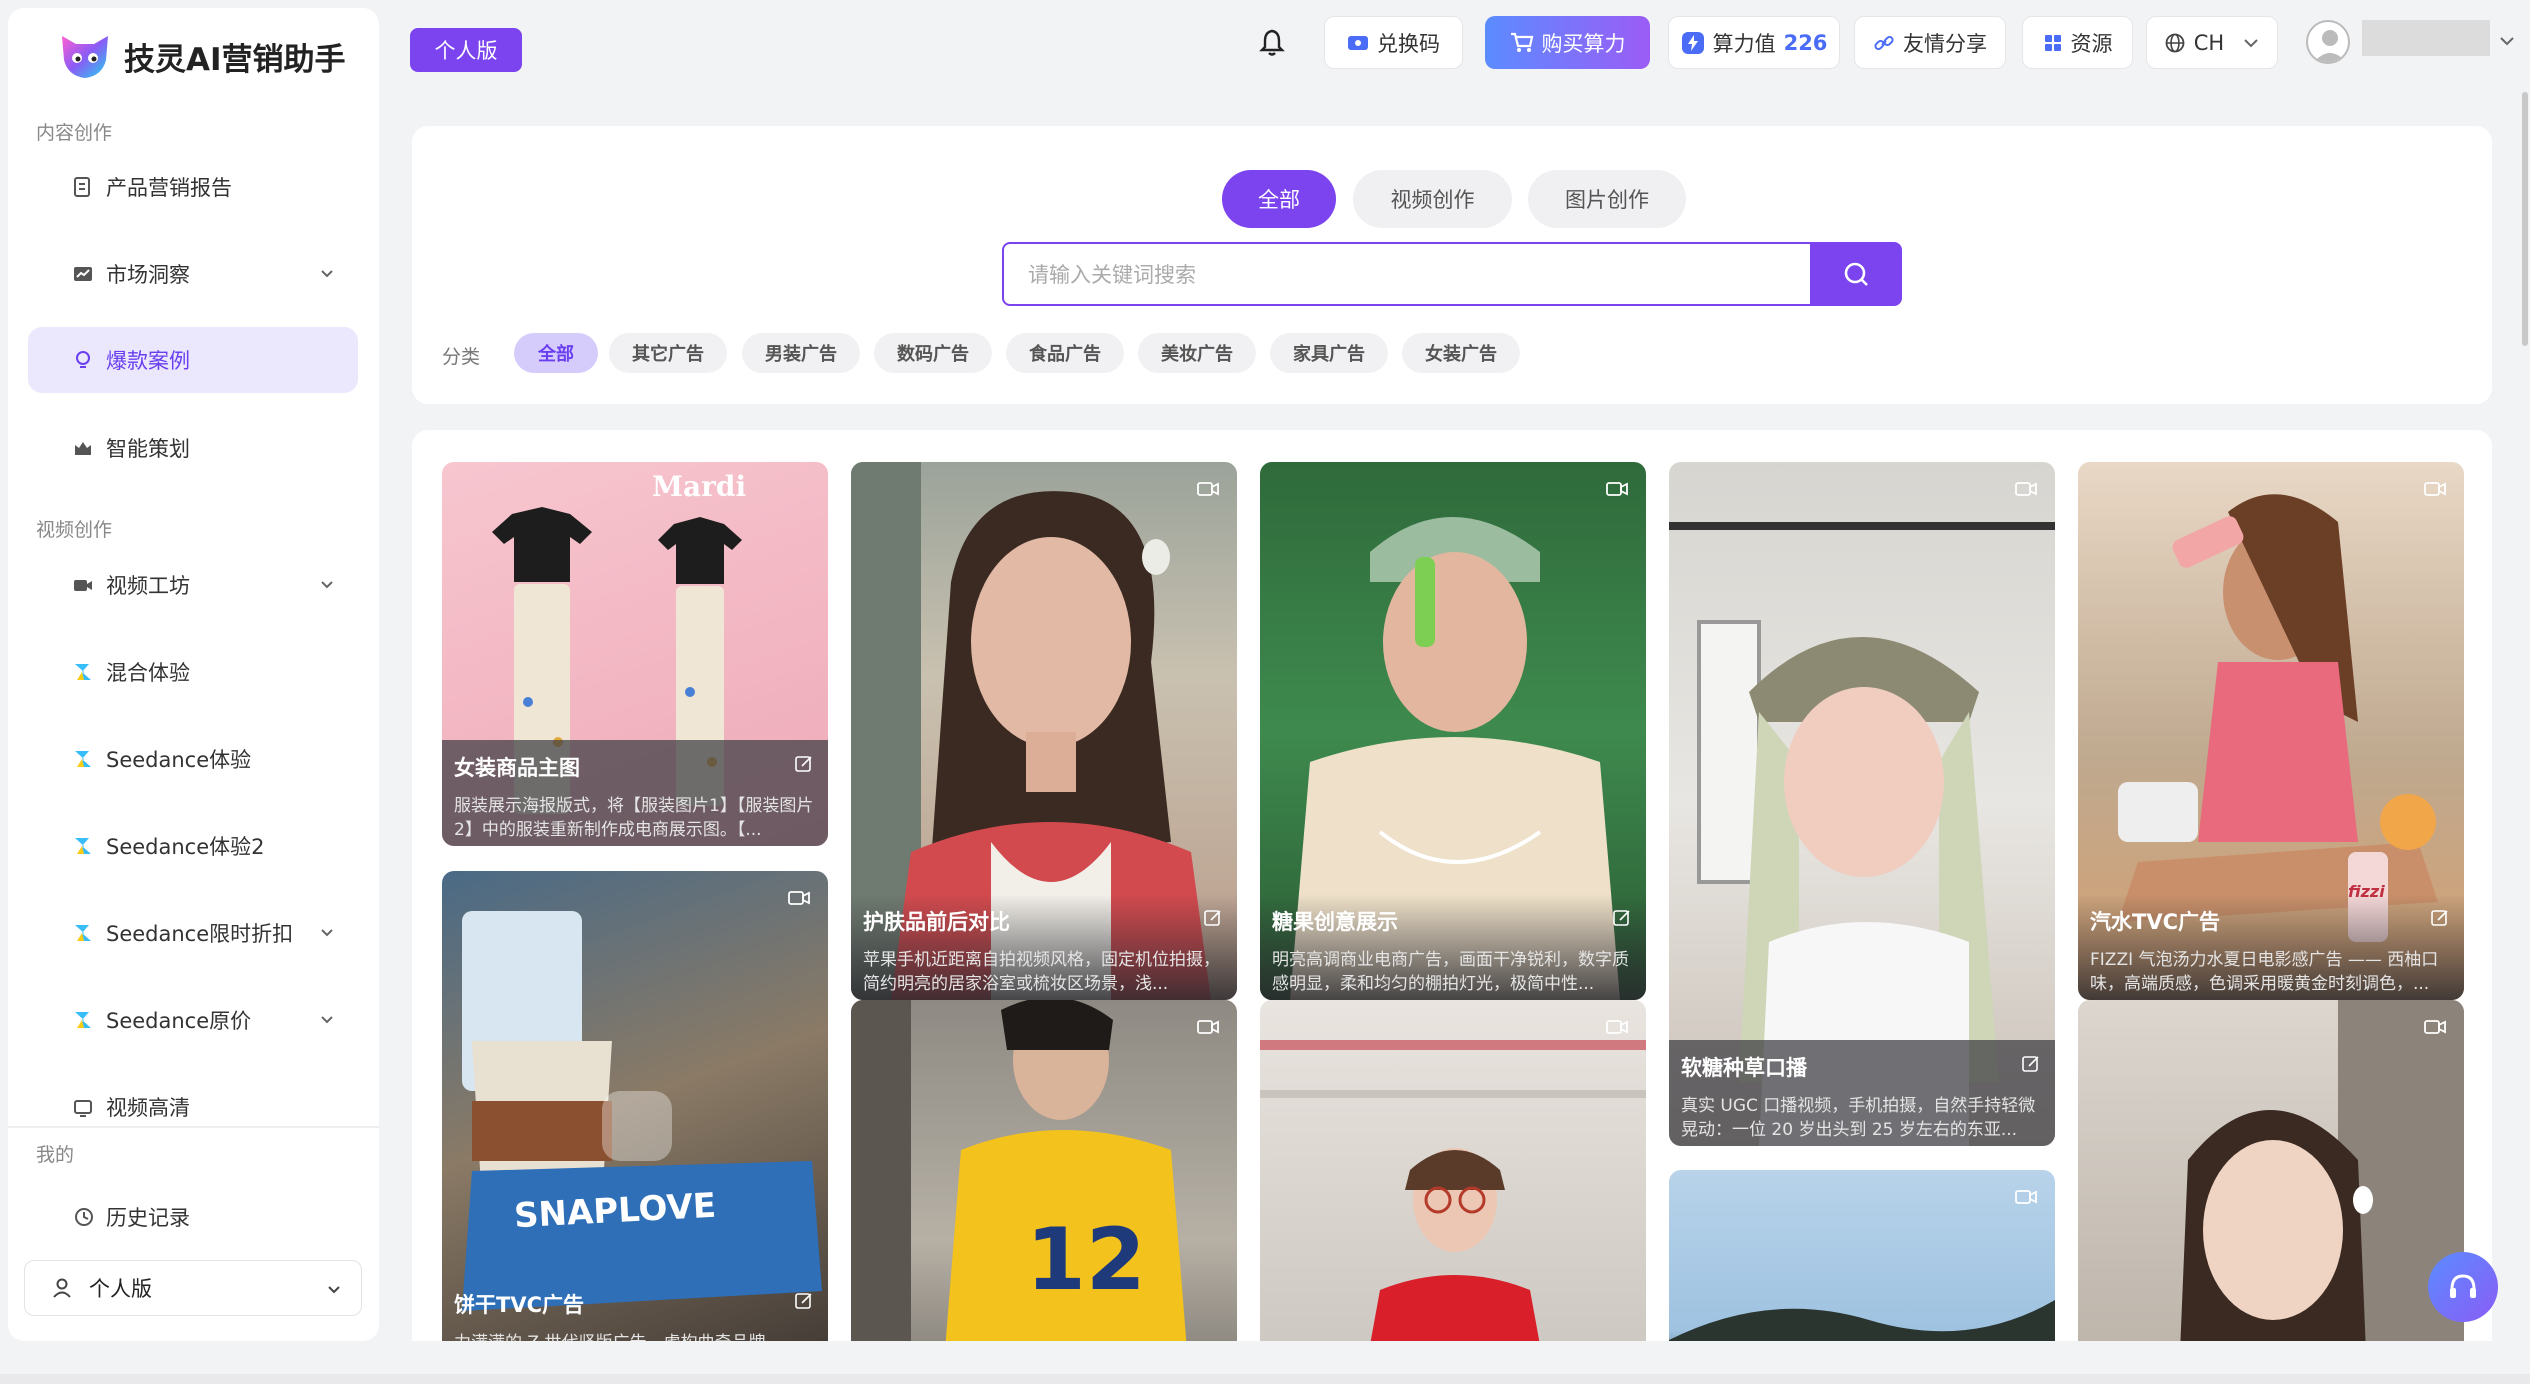 The width and height of the screenshot is (2530, 1384). What do you see at coordinates (1408, 43) in the screenshot?
I see `redeem-code-label: 兑换码` at bounding box center [1408, 43].